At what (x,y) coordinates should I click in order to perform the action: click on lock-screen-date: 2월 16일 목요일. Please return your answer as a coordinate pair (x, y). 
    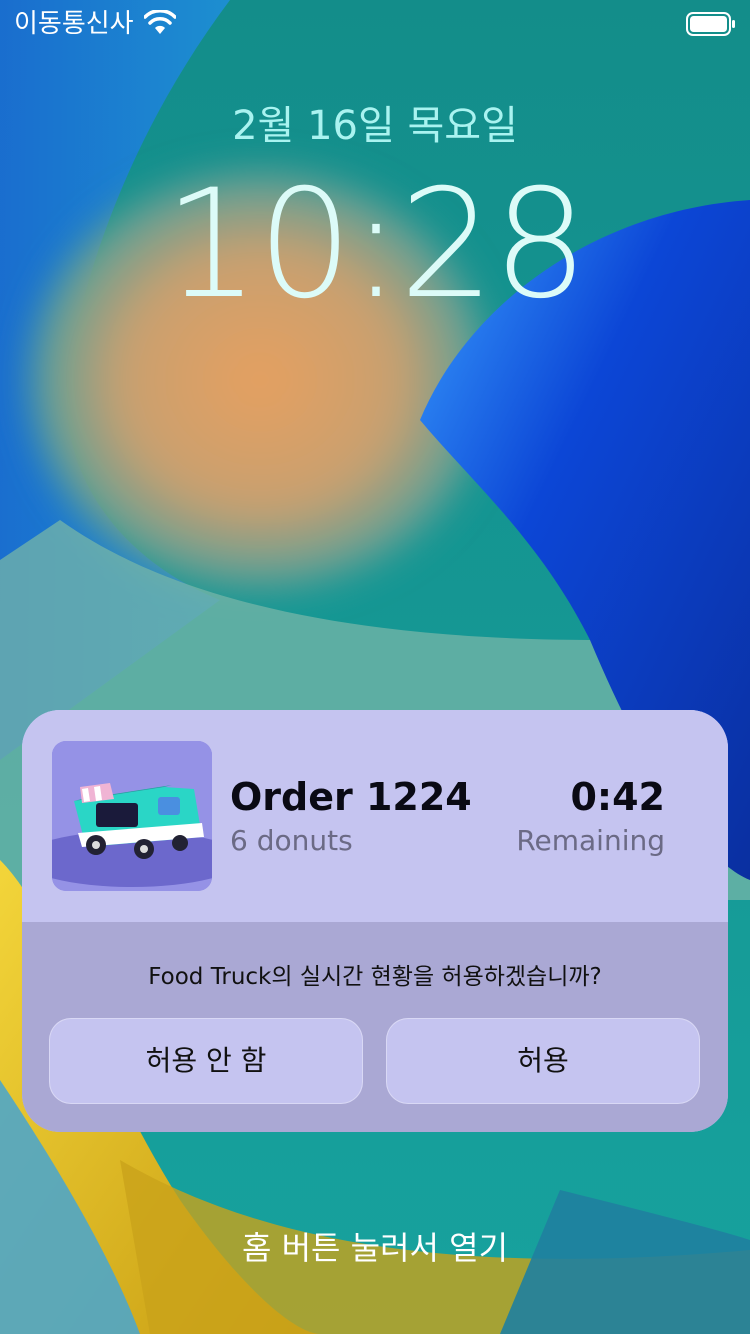
    Looking at the image, I should click on (375, 126).